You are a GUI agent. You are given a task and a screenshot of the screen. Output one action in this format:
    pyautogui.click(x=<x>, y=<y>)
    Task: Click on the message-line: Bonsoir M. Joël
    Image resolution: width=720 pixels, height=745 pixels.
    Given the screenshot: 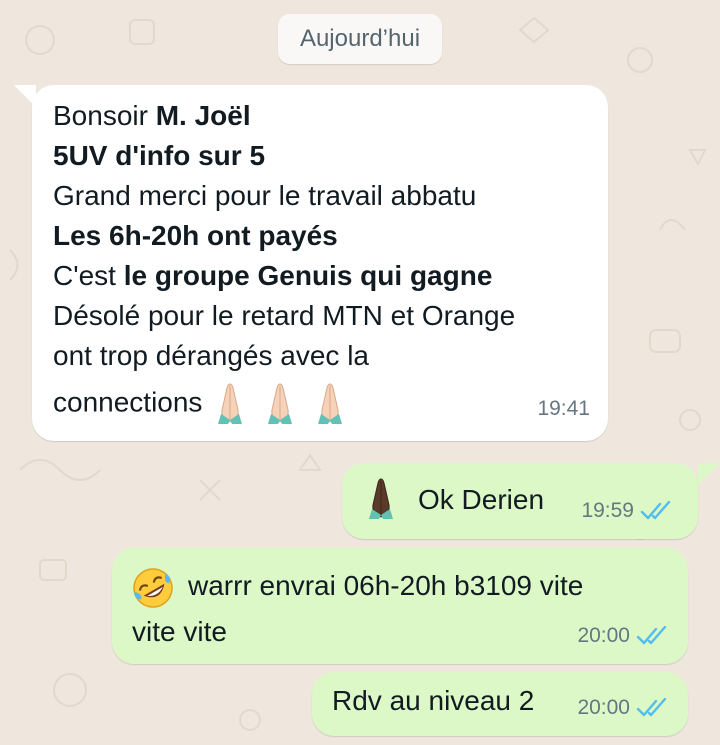 What is the action you would take?
    pyautogui.click(x=152, y=115)
    